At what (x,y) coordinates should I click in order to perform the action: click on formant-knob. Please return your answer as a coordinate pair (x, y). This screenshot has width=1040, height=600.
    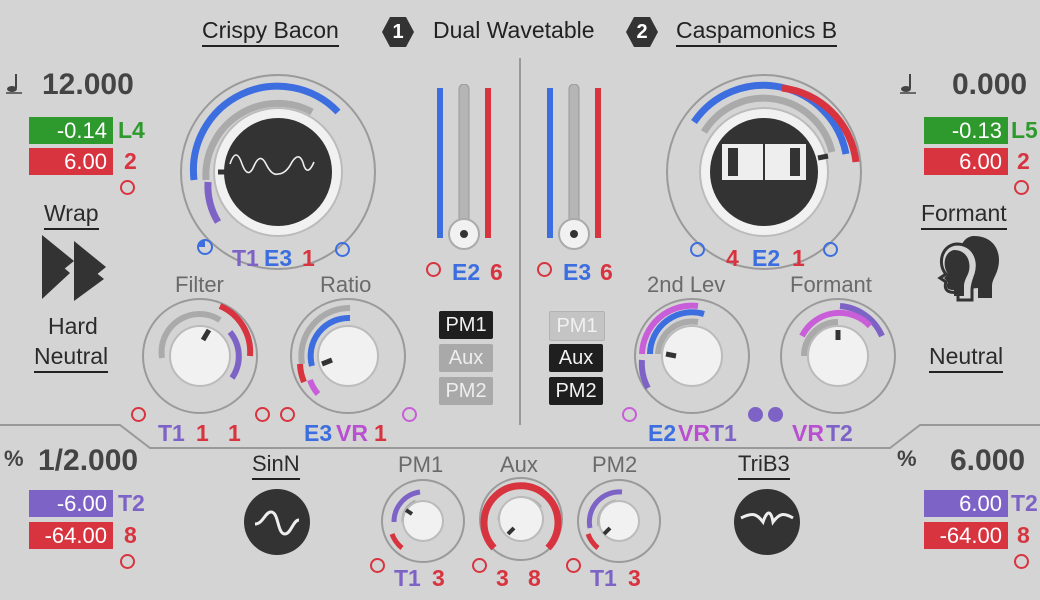
    Looking at the image, I should click on (838, 358).